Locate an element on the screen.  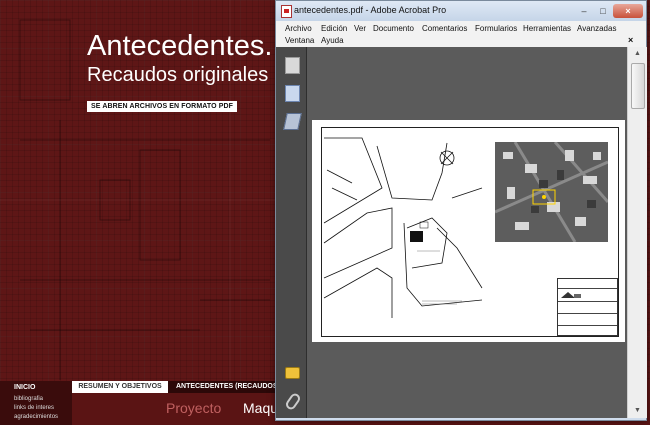
aerial-photo is located at coordinates (551, 192).